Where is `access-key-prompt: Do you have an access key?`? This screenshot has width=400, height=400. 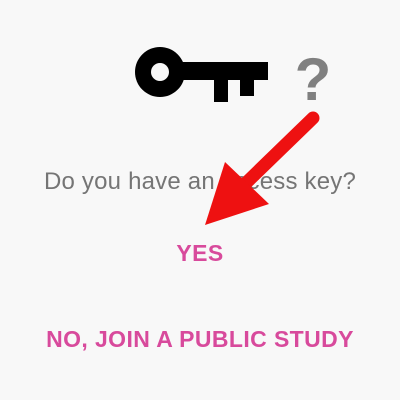 access-key-prompt: Do you have an access key? is located at coordinates (200, 181).